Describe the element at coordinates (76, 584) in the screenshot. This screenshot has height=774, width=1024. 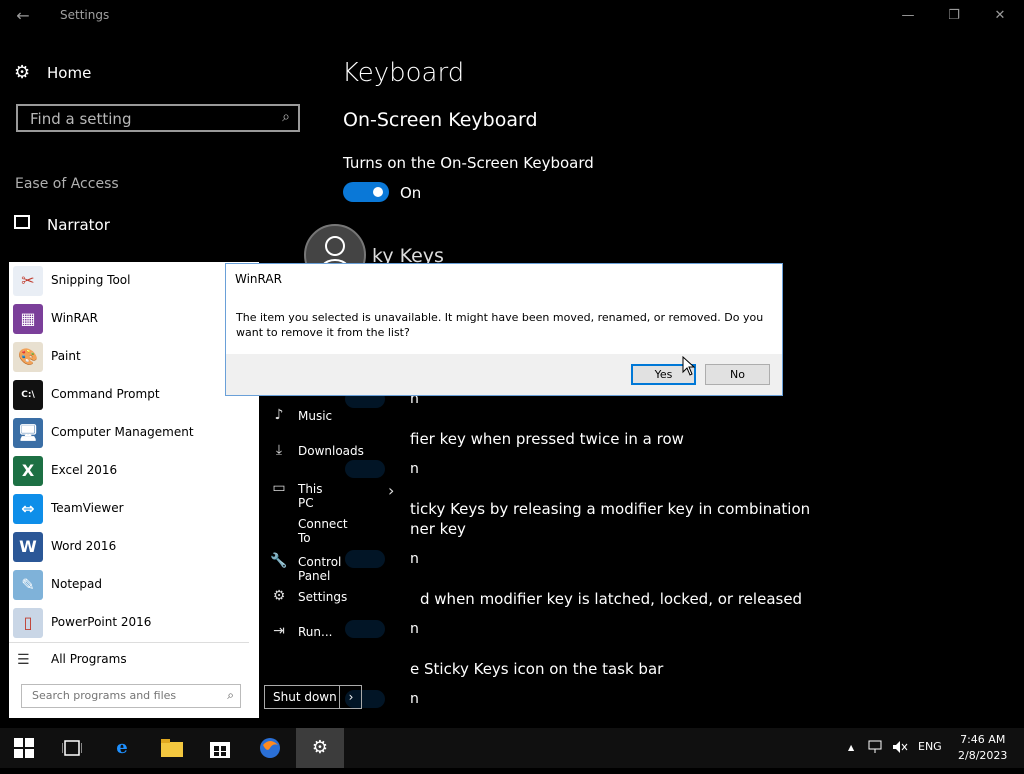
I see `start-program-label: Notepad` at that location.